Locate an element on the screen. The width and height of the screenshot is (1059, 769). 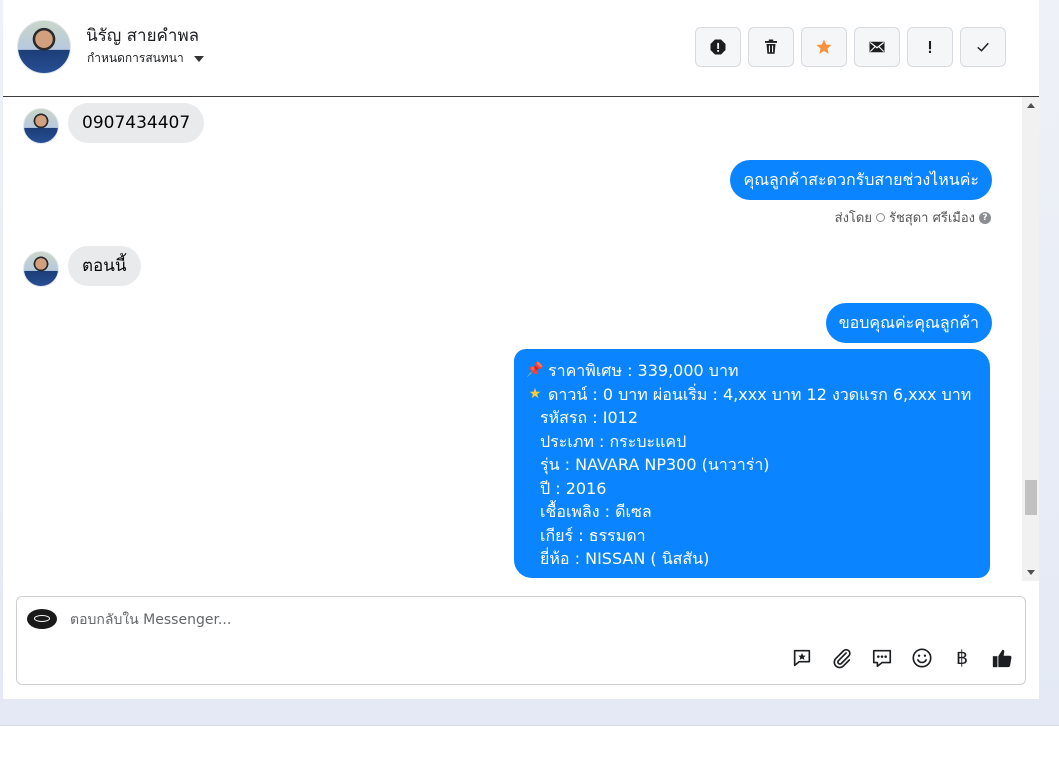
trash-icon is located at coordinates (771, 46).